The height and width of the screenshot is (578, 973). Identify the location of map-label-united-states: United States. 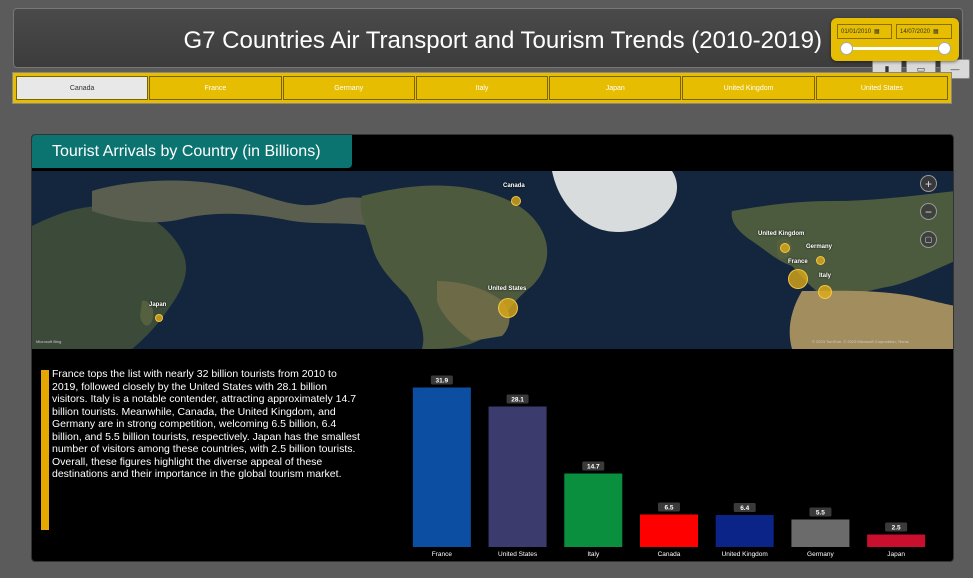
(507, 289).